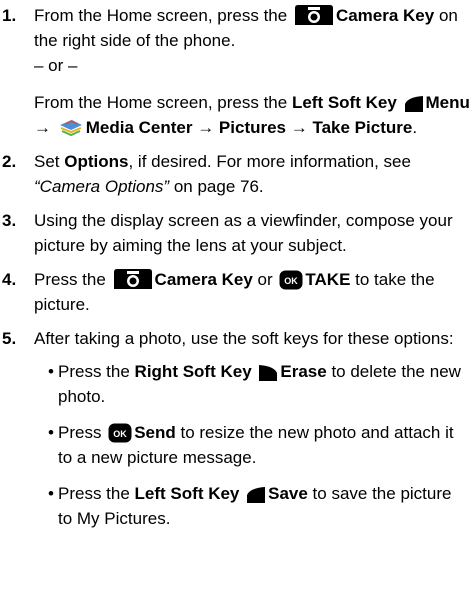  Describe the element at coordinates (9, 338) in the screenshot. I see `step-number: 5.` at that location.